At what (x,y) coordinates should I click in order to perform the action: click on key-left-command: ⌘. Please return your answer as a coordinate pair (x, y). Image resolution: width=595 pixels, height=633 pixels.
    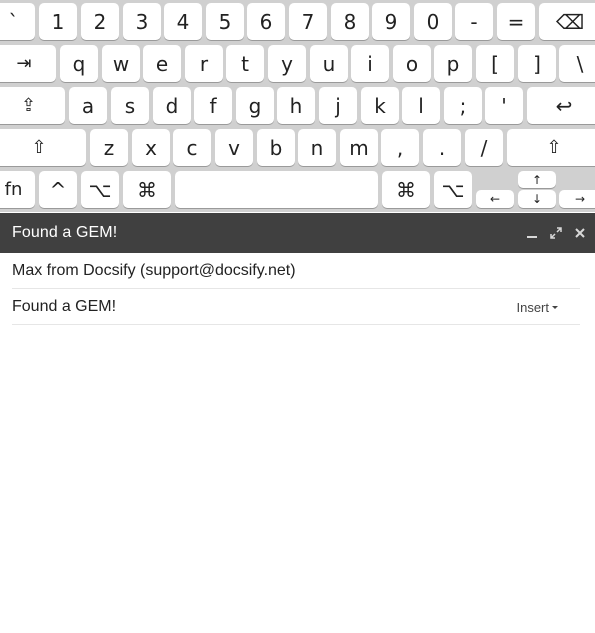
    Looking at the image, I should click on (147, 189).